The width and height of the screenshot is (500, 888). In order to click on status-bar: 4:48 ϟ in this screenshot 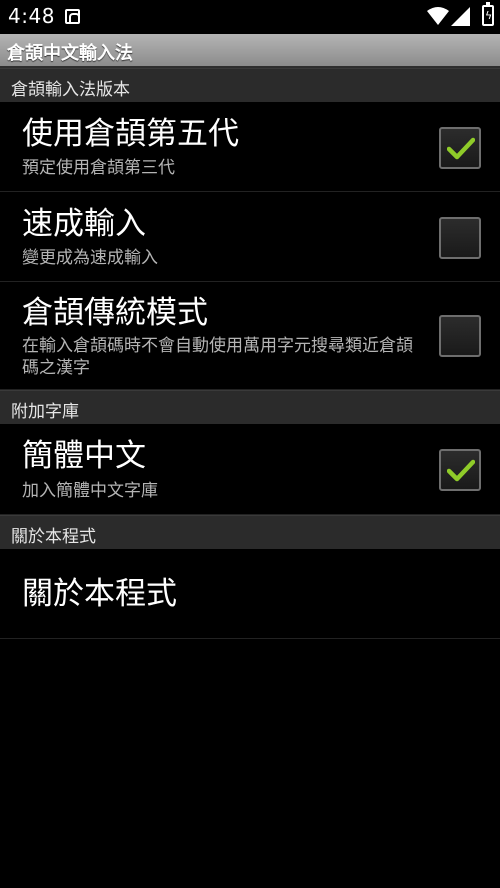, I will do `click(250, 17)`.